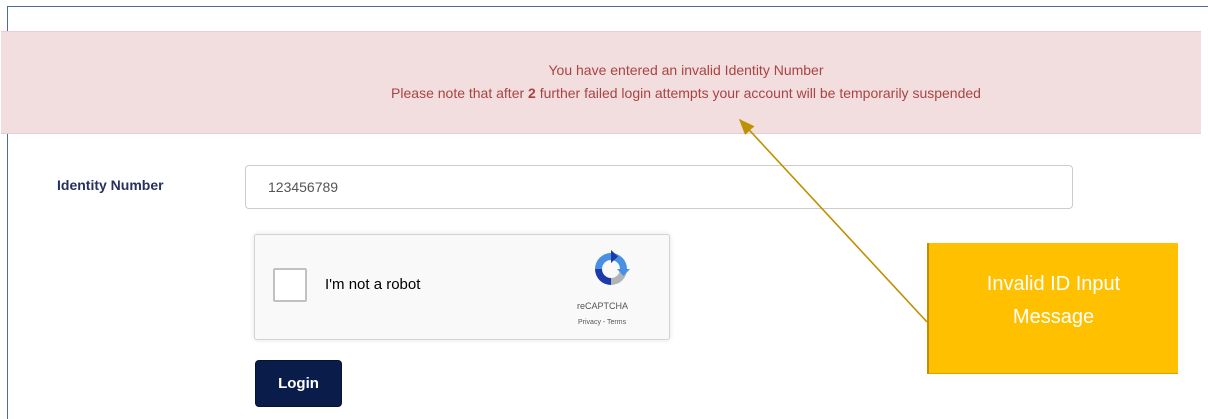  I want to click on login-button: Login, so click(298, 383).